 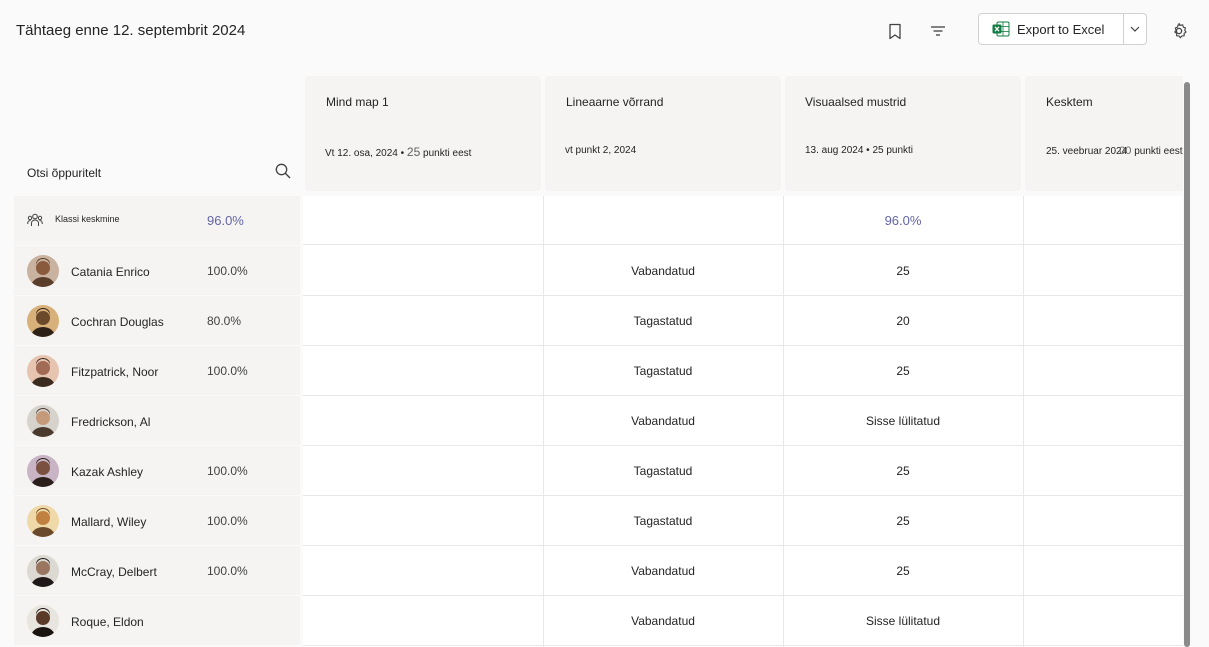 I want to click on student-name: Cochran Douglas, so click(x=117, y=322).